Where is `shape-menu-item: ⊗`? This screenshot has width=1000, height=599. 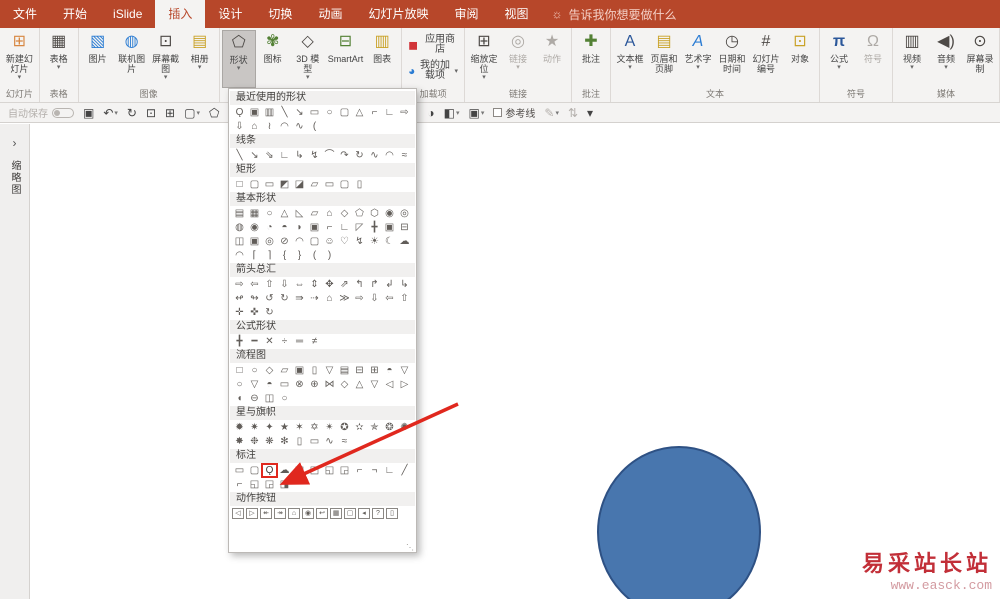
shape-menu-item: ⊗ is located at coordinates (299, 384).